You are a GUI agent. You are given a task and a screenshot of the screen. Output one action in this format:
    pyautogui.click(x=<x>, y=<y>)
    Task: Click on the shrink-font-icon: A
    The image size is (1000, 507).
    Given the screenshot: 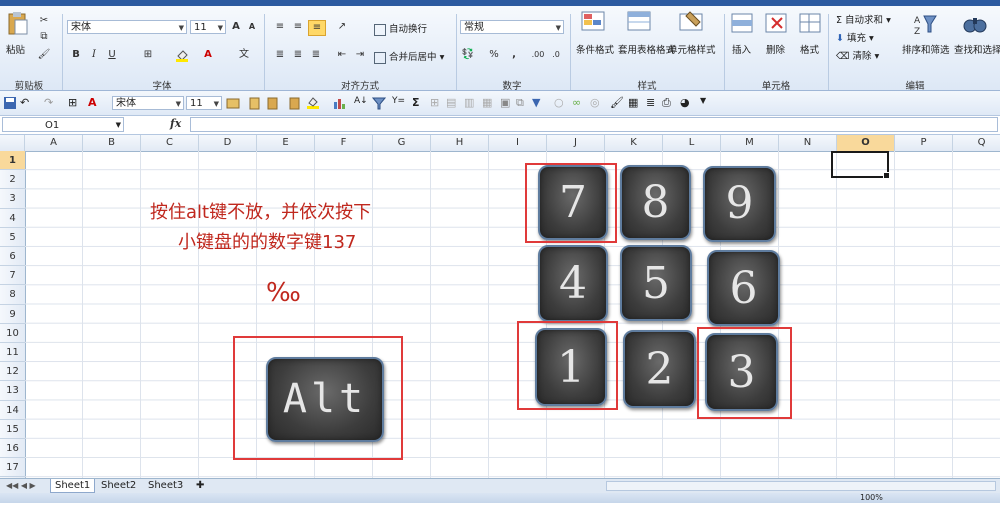 What is the action you would take?
    pyautogui.click(x=252, y=27)
    